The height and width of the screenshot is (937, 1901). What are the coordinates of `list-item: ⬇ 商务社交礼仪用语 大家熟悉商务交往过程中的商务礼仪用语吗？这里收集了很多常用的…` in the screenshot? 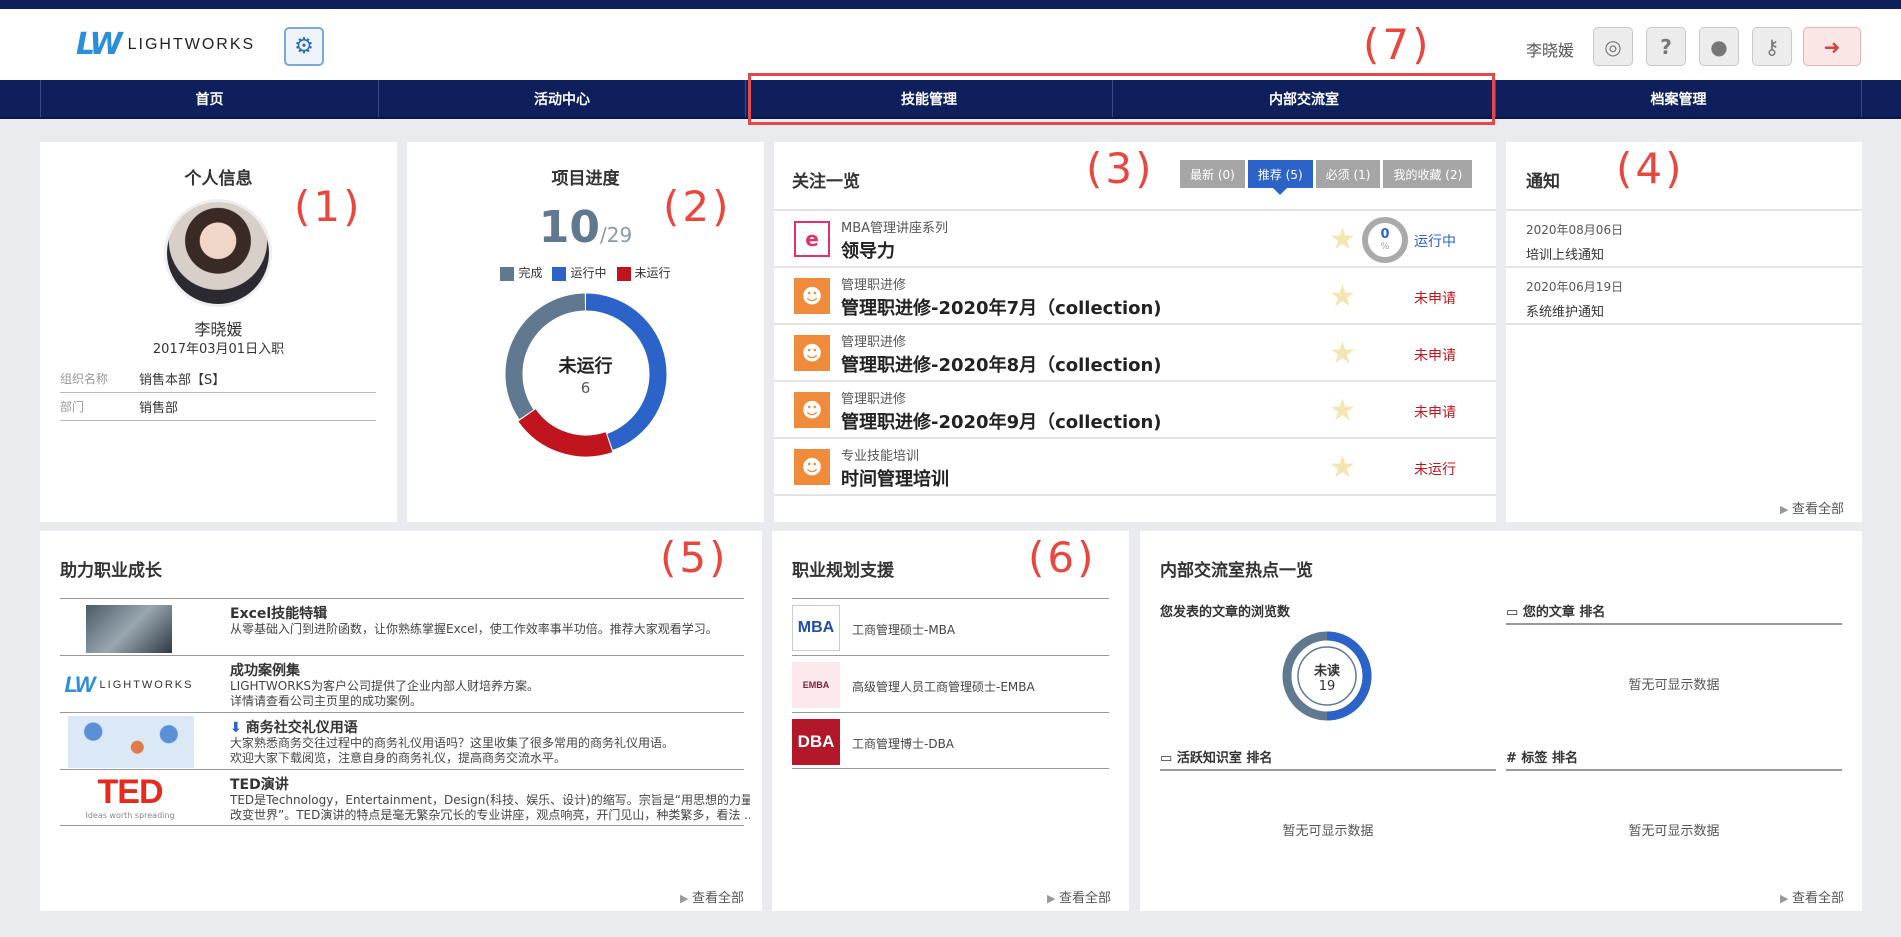 It's located at (402, 740).